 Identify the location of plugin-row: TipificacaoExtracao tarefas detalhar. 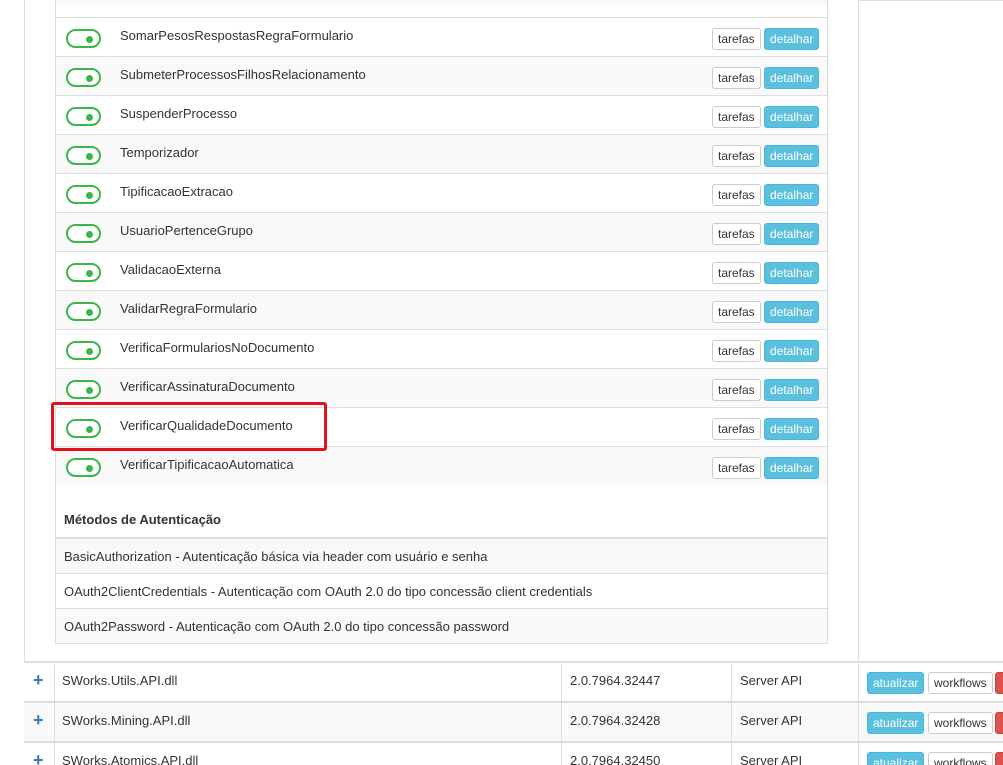
(441, 192).